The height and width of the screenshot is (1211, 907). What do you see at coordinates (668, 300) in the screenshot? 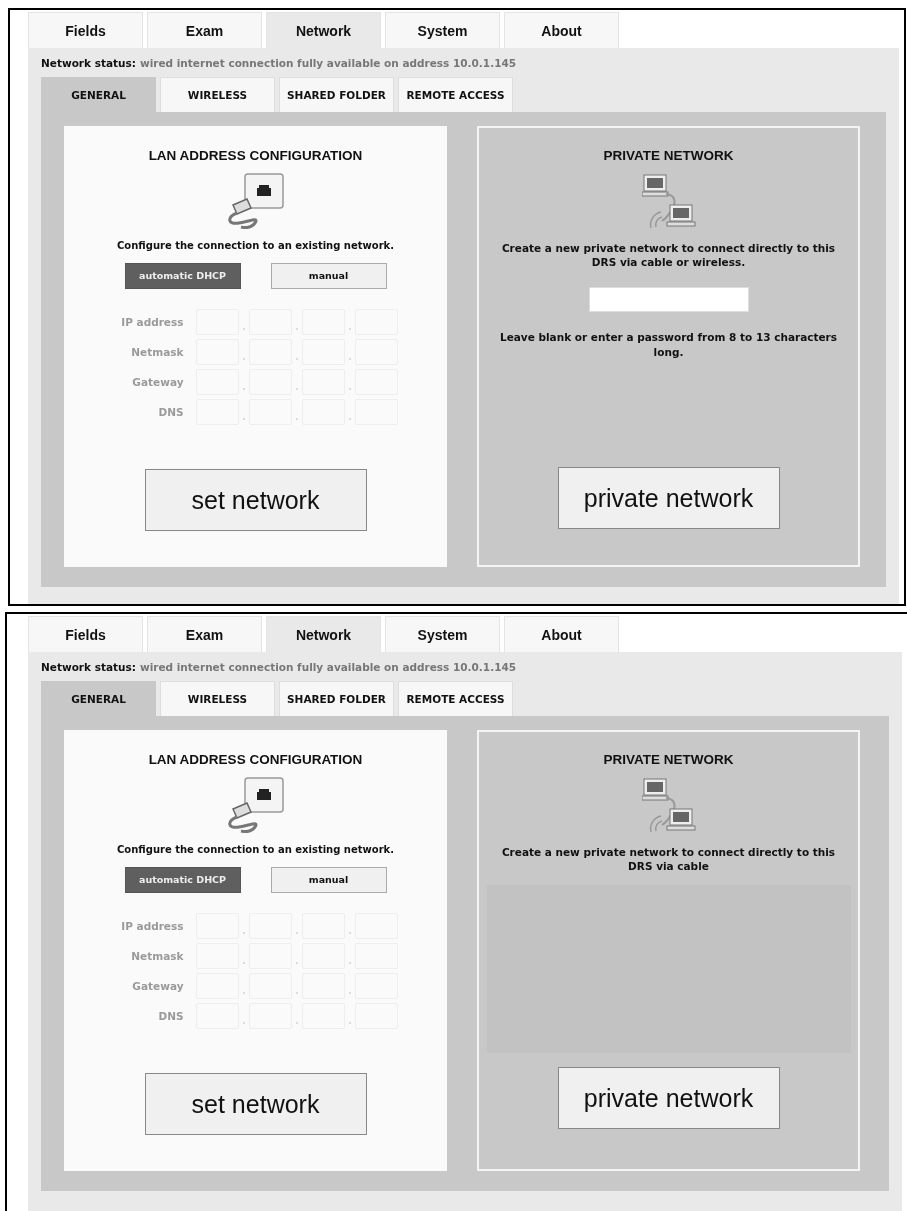
I see `password-field` at bounding box center [668, 300].